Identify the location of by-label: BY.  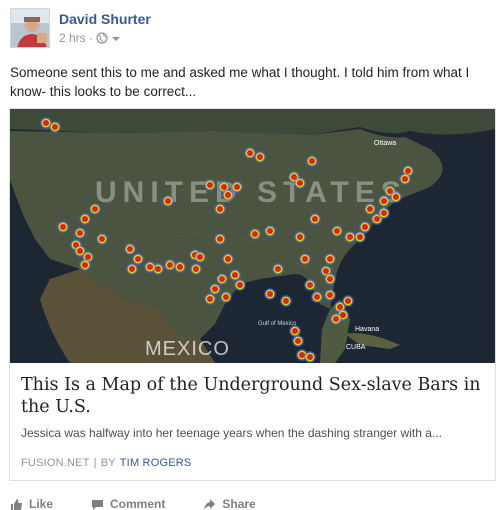
(108, 463).